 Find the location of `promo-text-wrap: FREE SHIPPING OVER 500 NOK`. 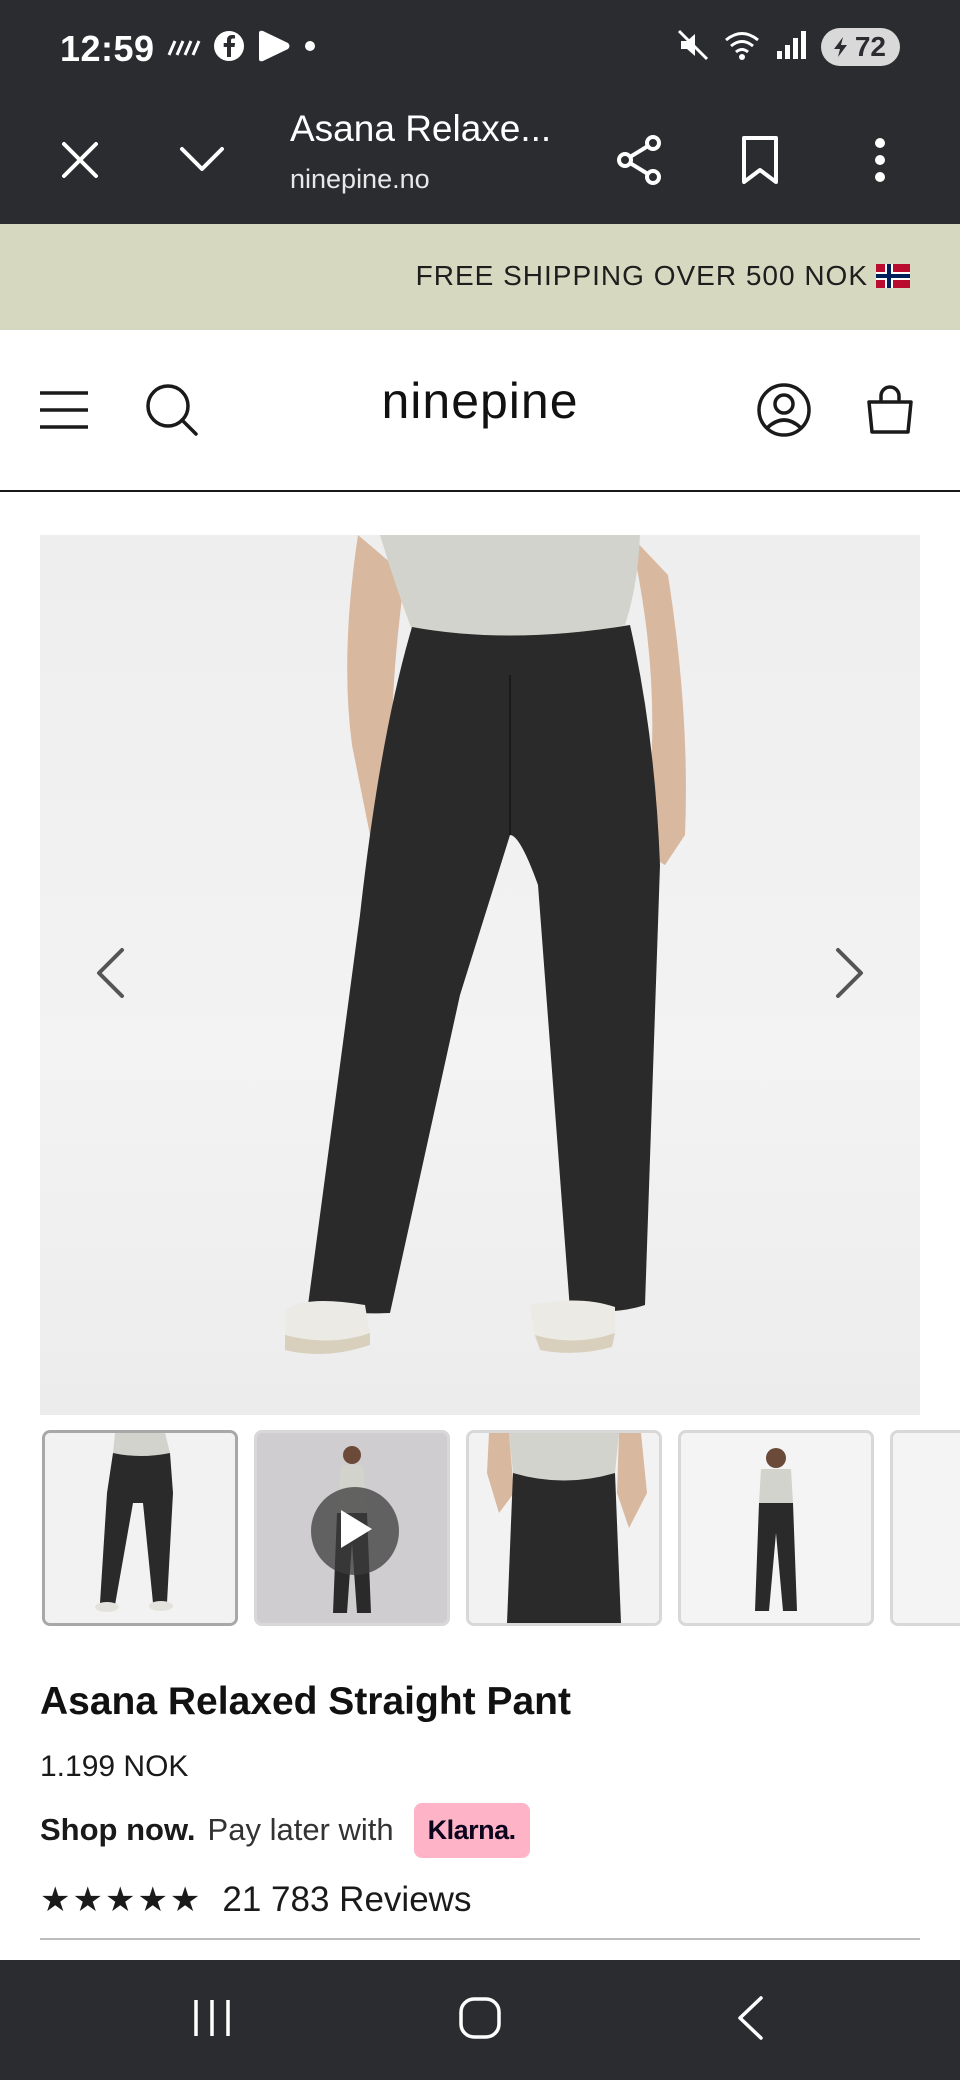

promo-text-wrap: FREE SHIPPING OVER 500 NOK is located at coordinates (663, 276).